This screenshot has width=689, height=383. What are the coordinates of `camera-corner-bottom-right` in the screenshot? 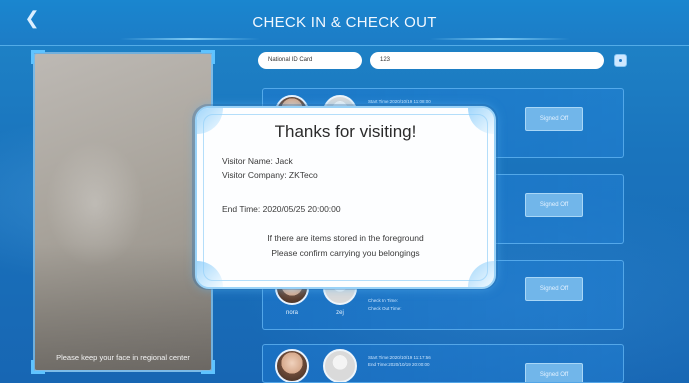 It's located at (208, 367).